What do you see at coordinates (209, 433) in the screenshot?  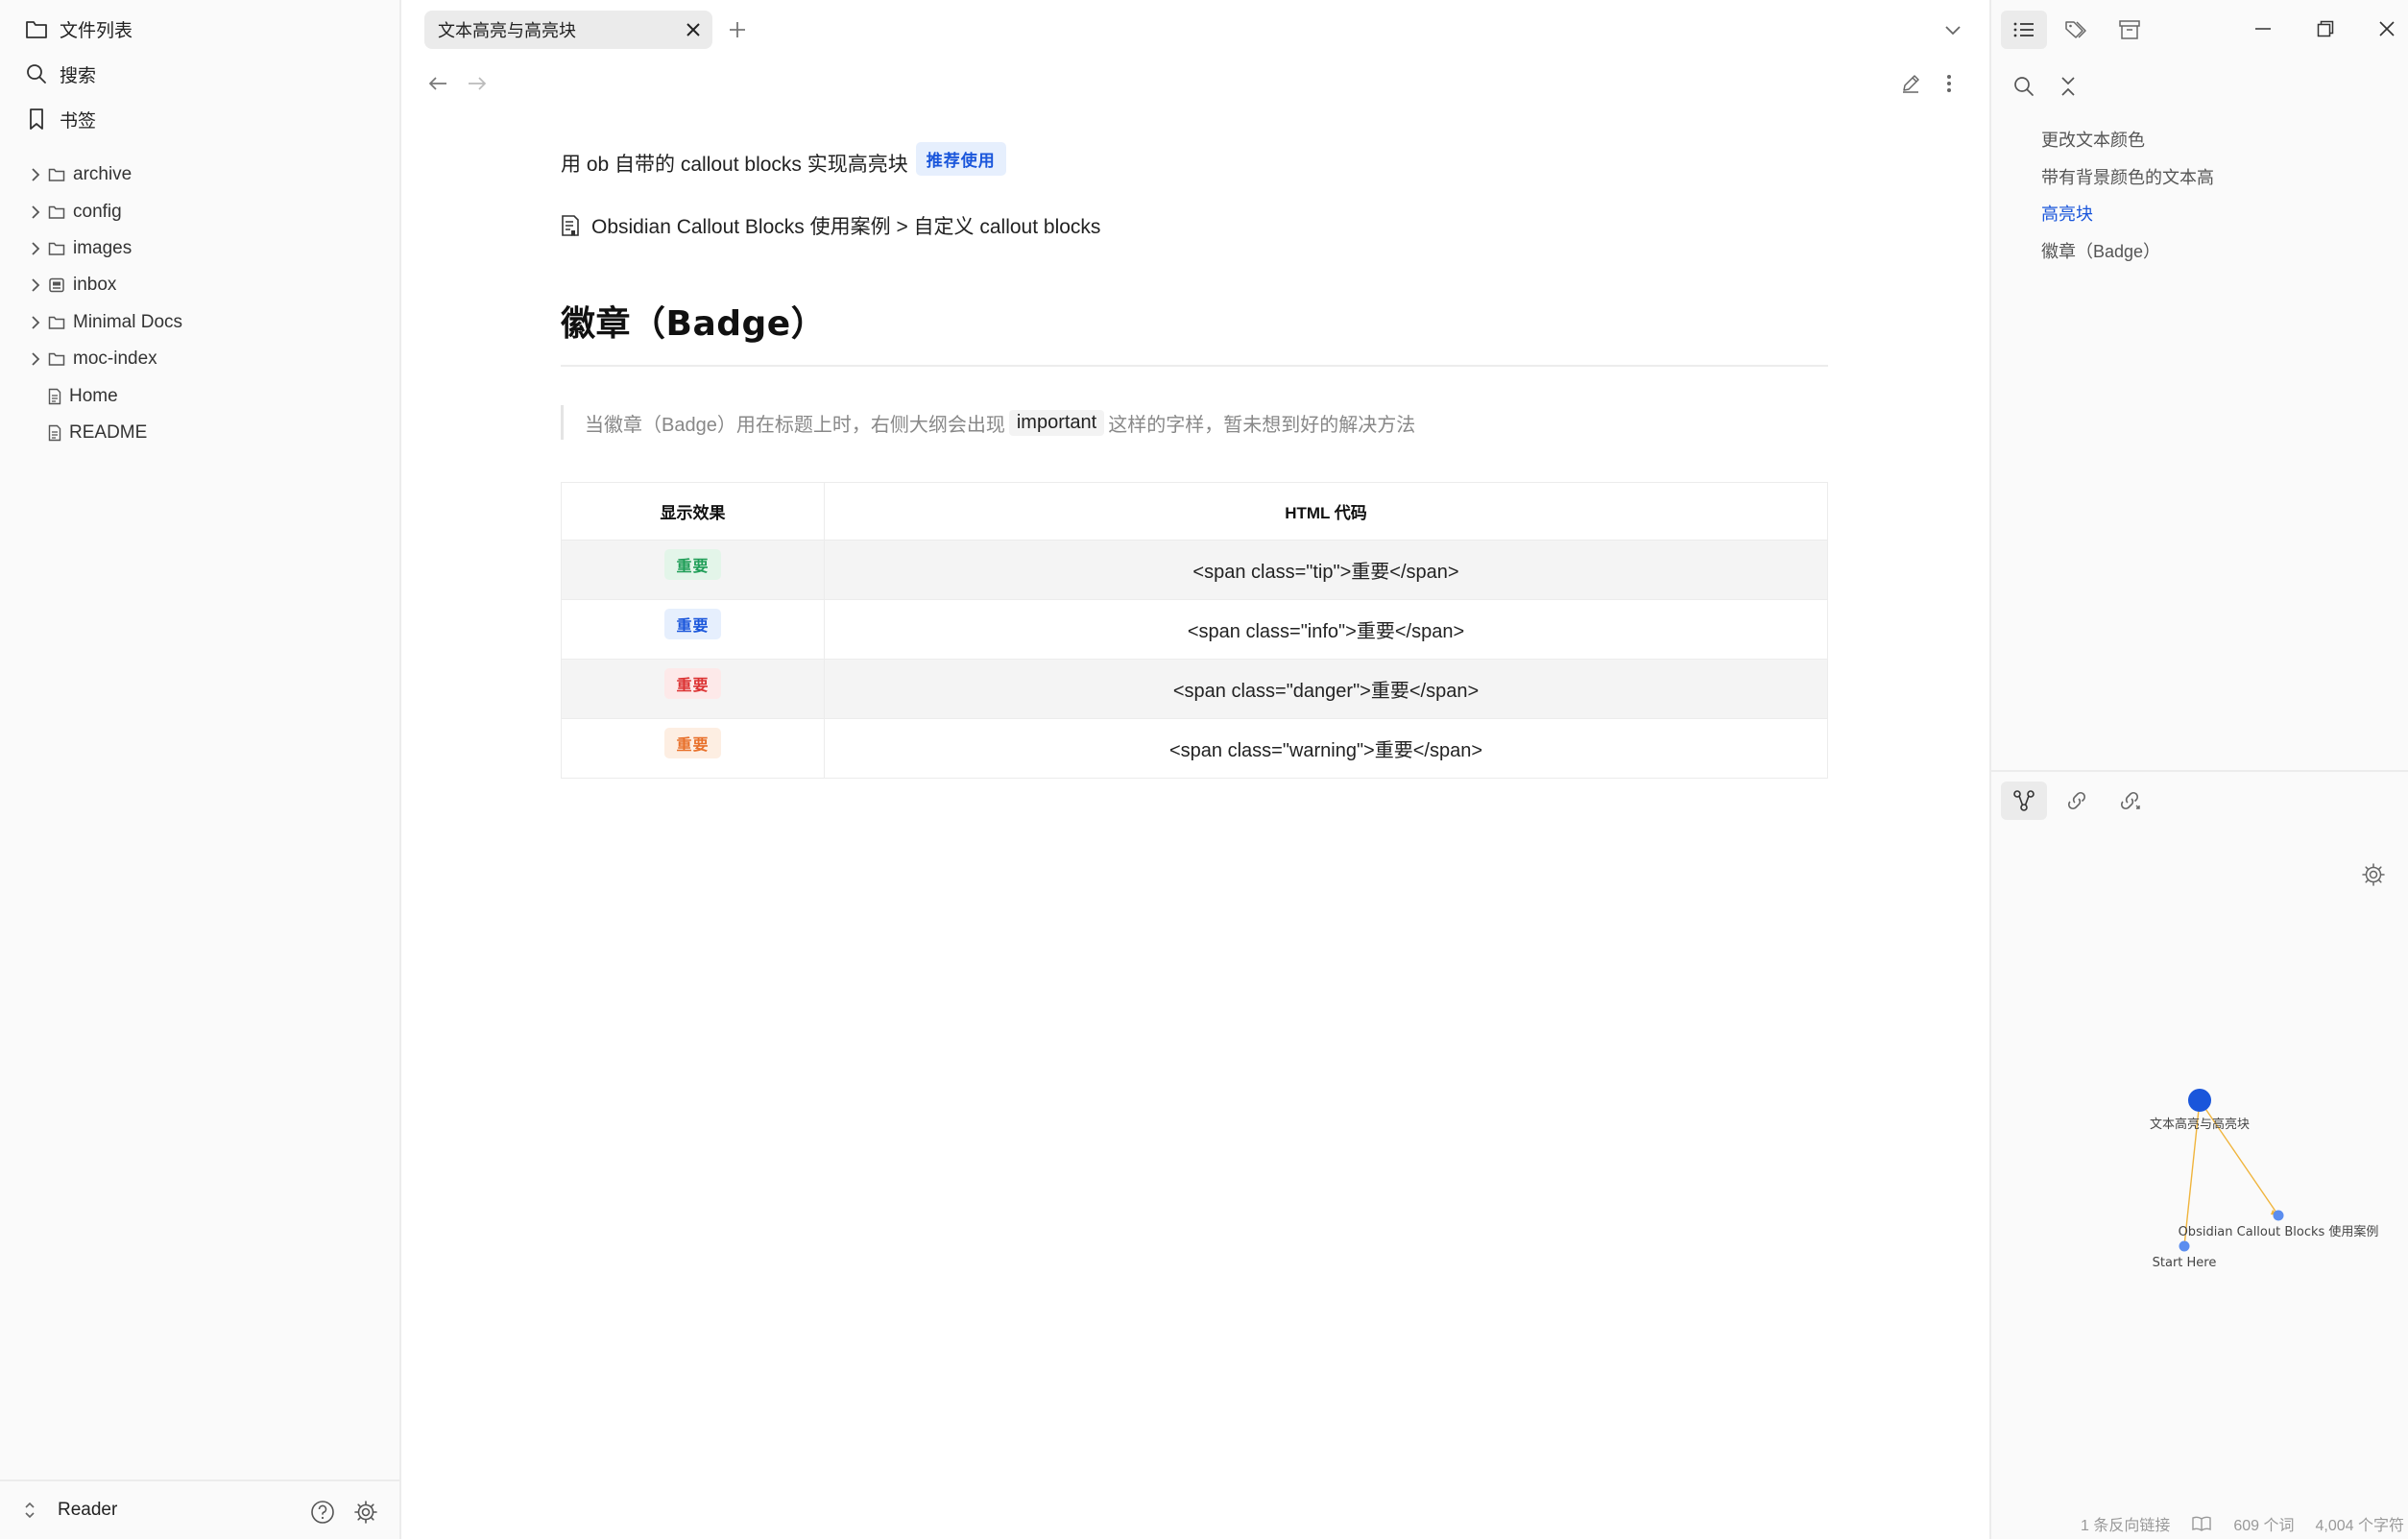 I see `tree-file-readme: README` at bounding box center [209, 433].